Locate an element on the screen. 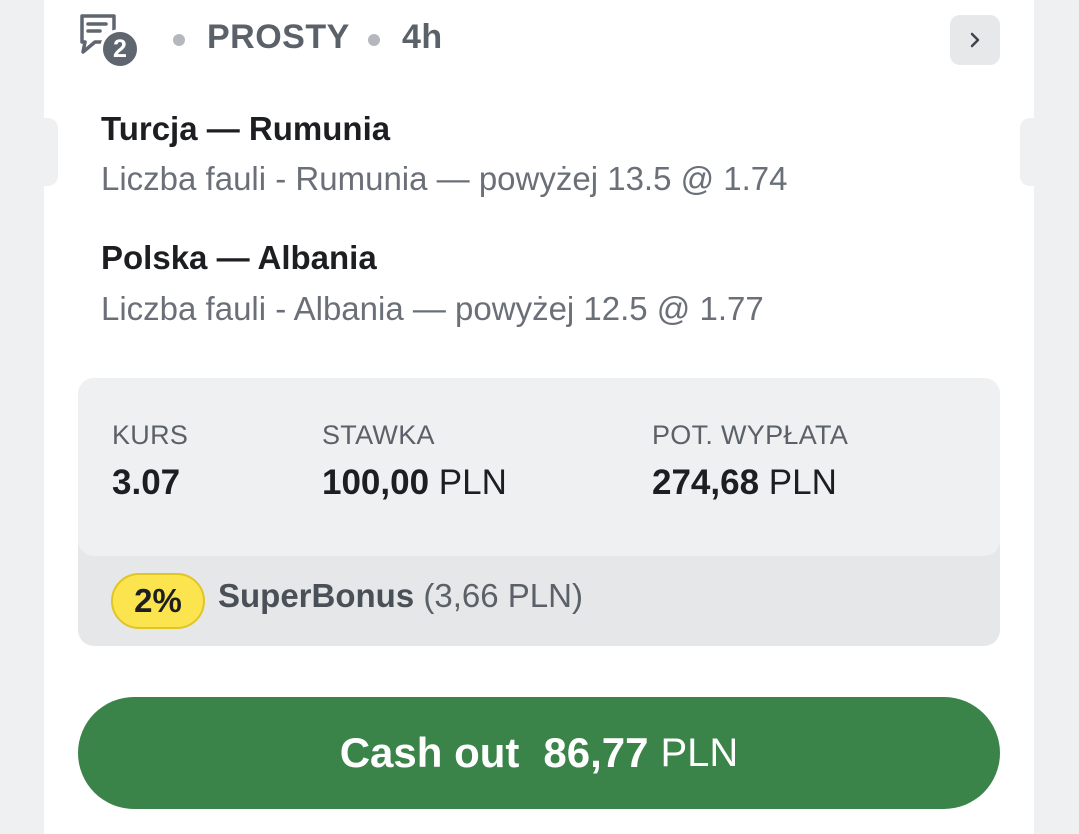  selection-match: Turcja — Rumunia is located at coordinates (246, 128).